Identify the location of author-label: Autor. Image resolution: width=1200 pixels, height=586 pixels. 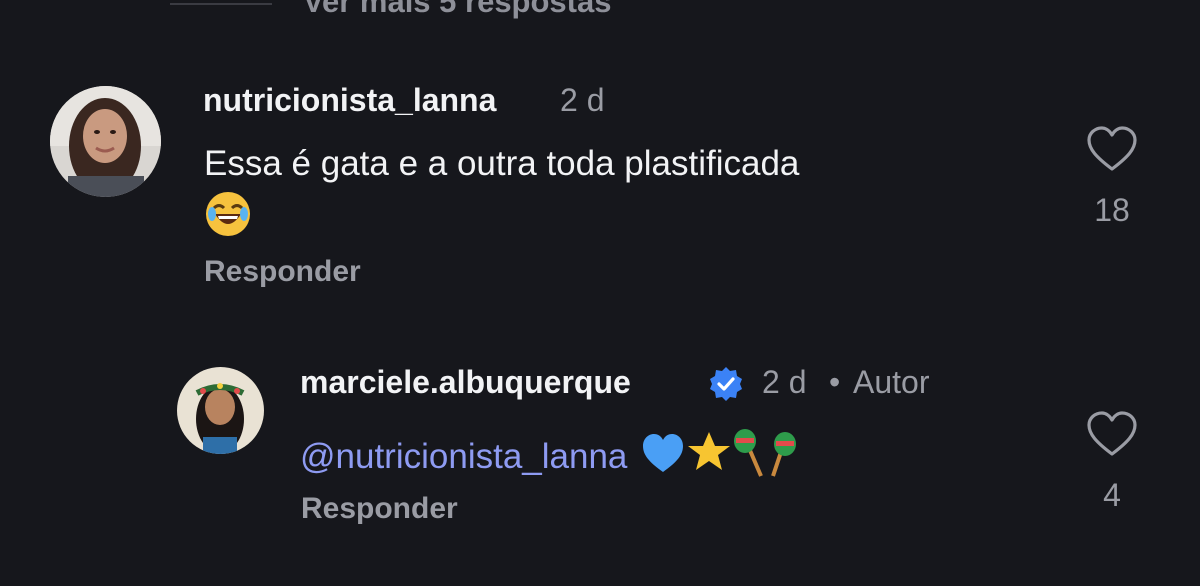
(891, 382).